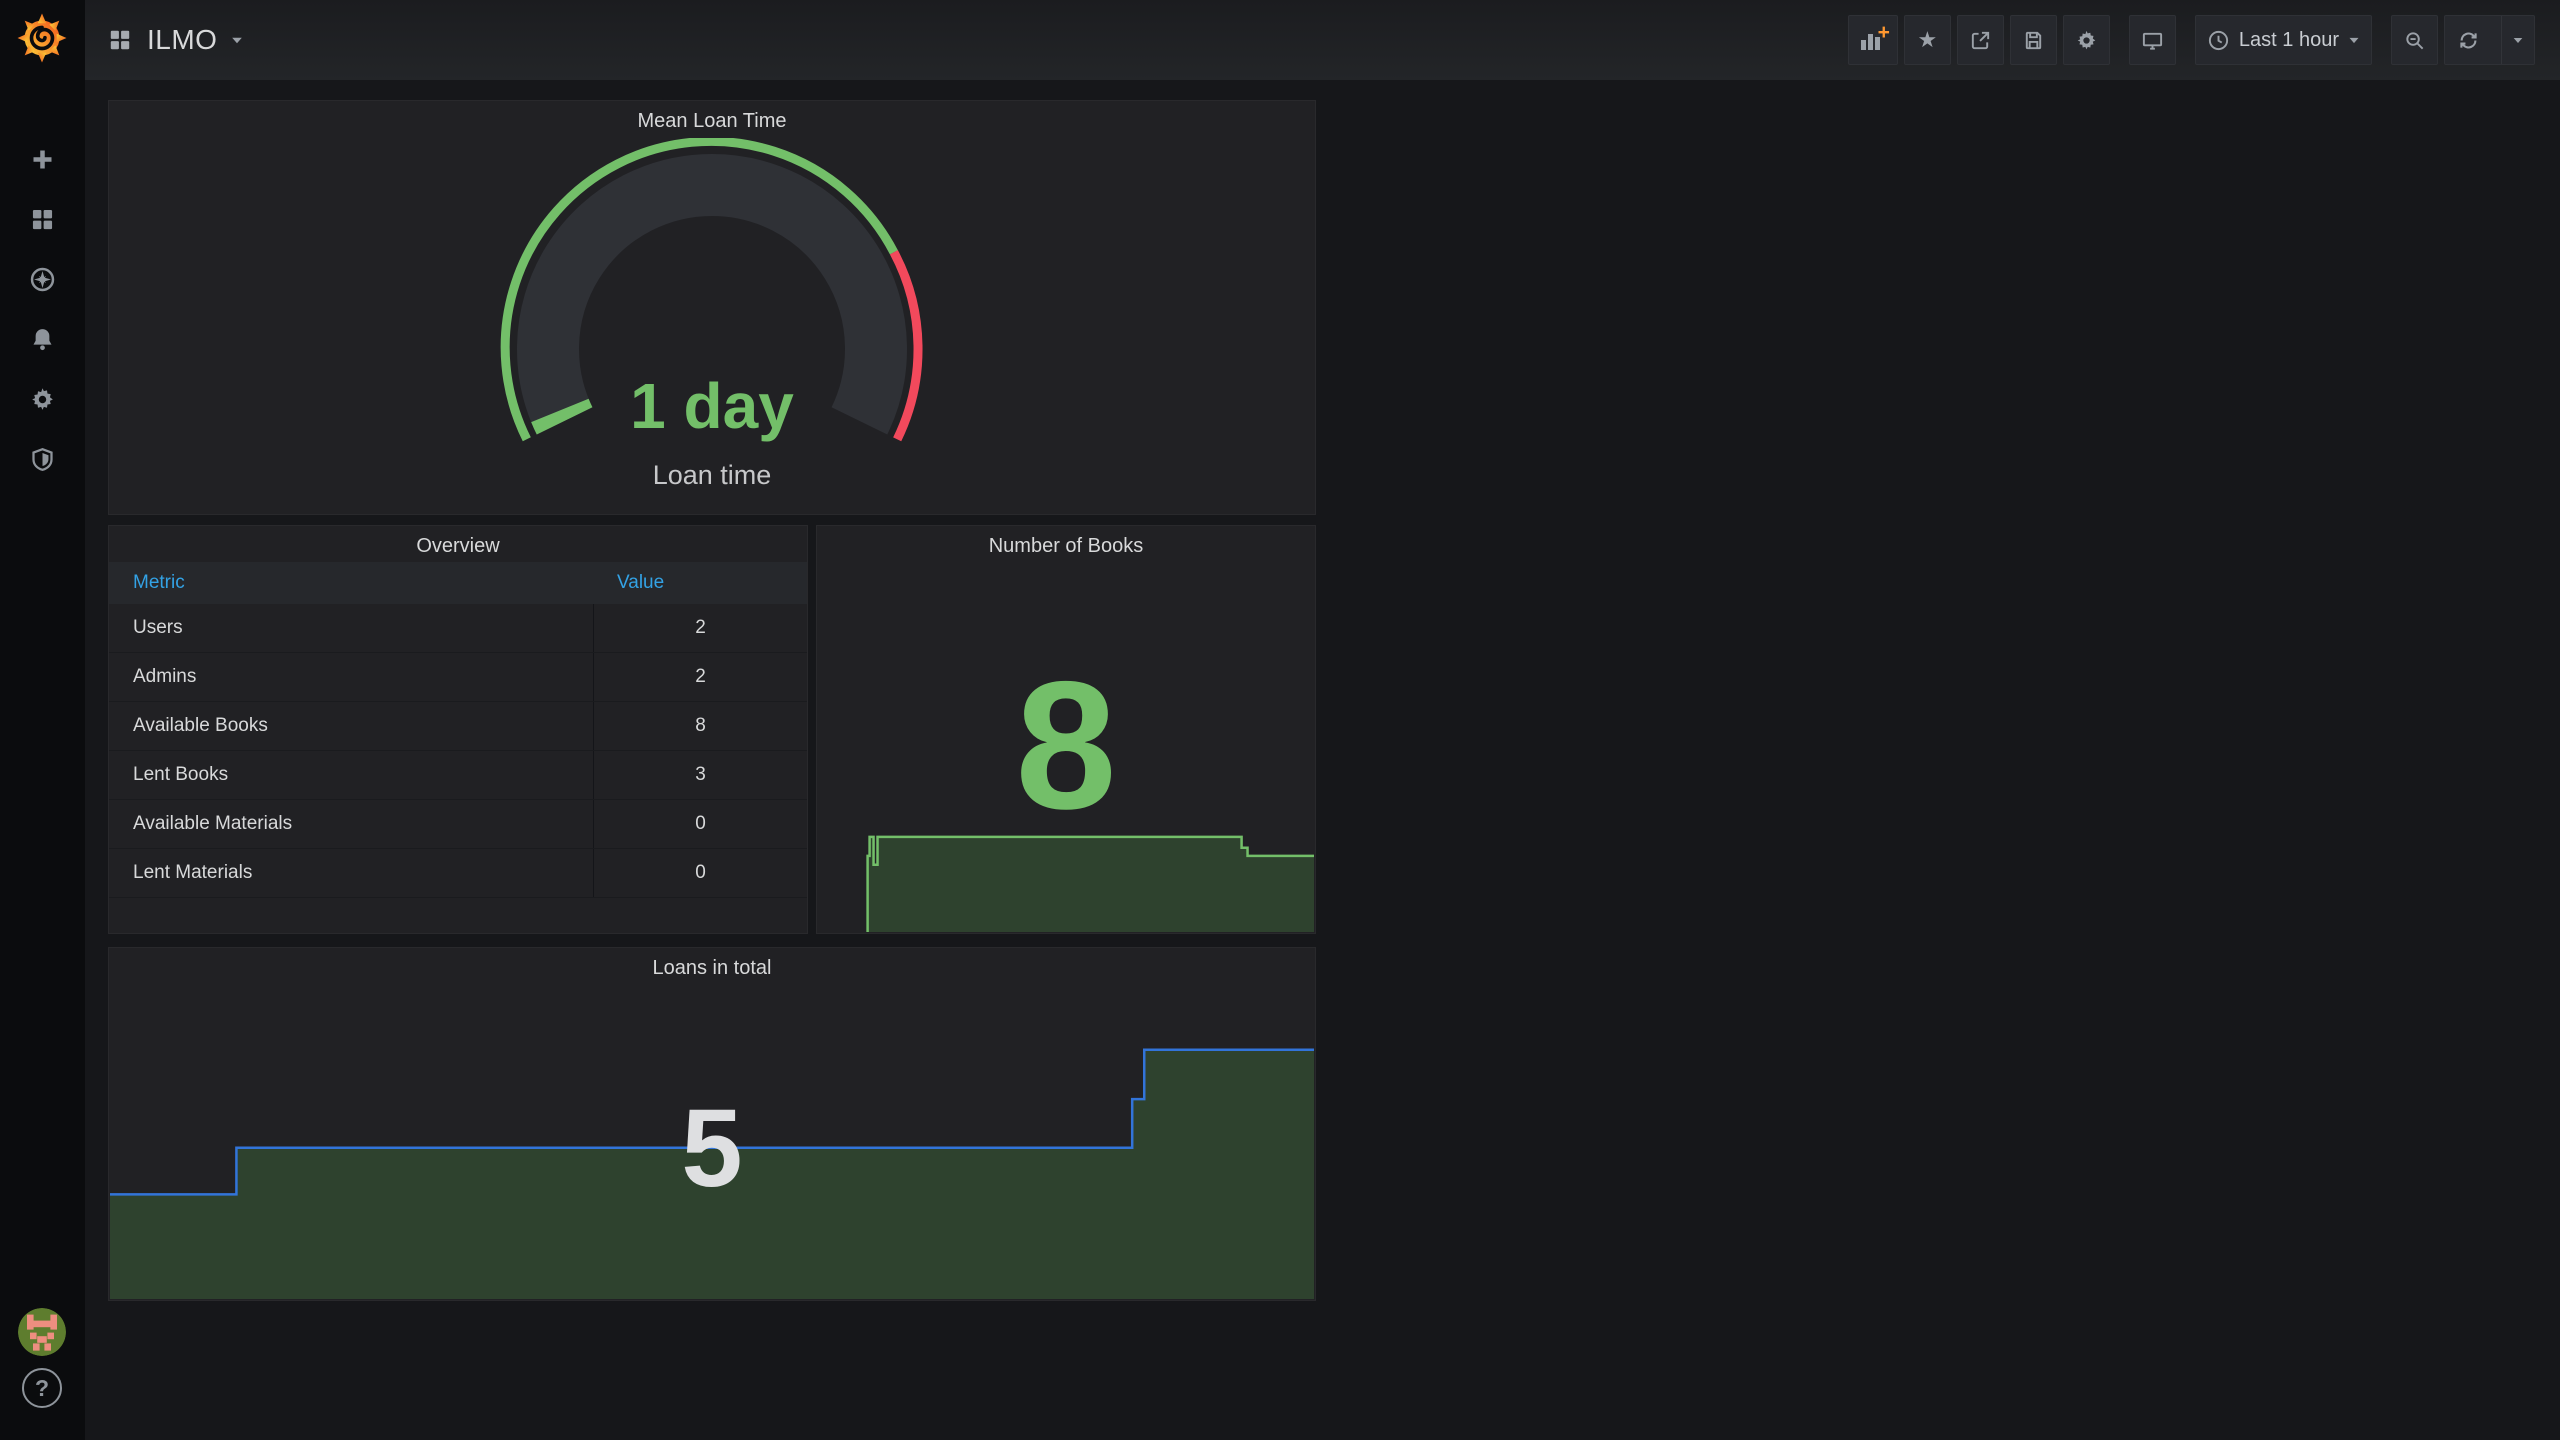  I want to click on gear-icon, so click(2086, 39).